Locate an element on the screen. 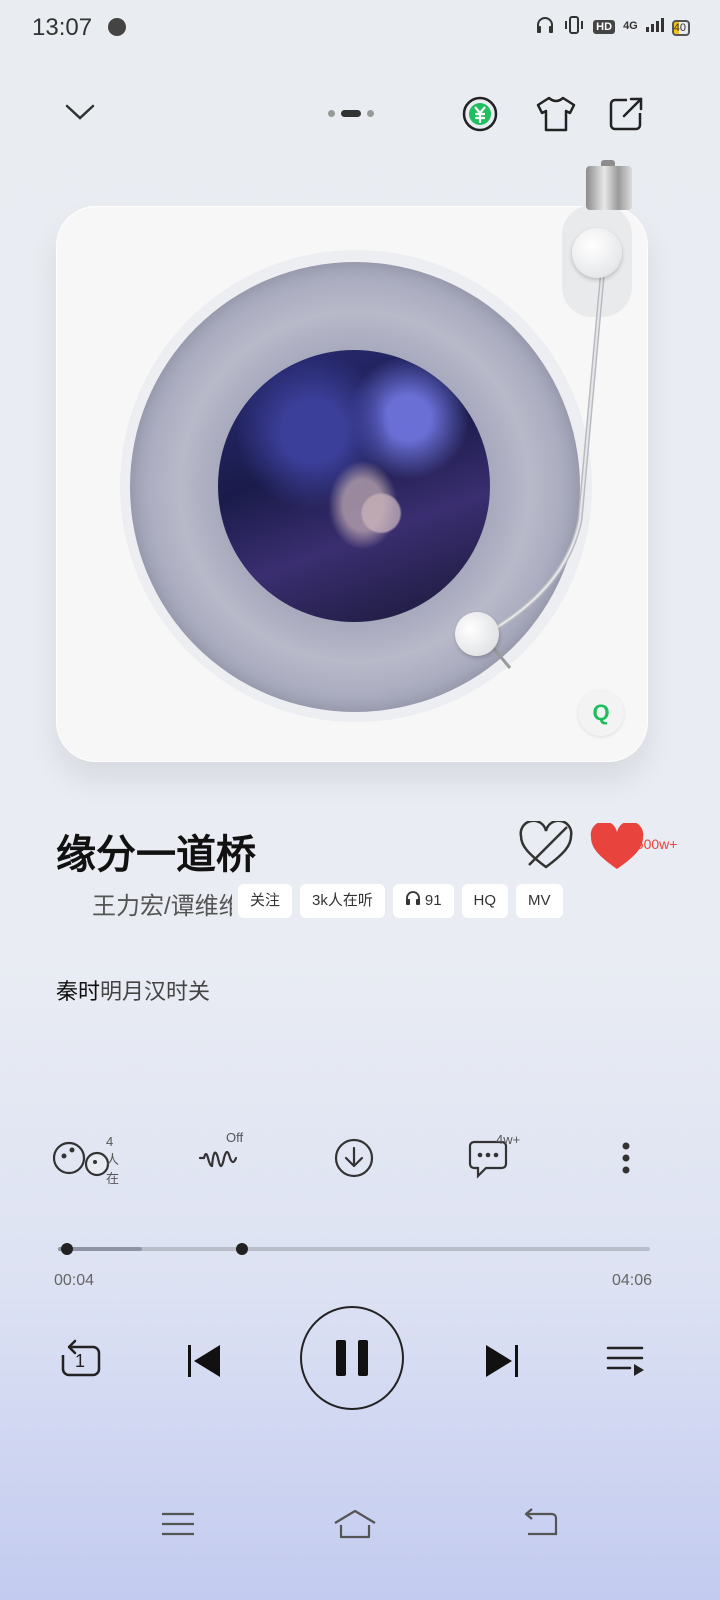  headset-icon is located at coordinates (545, 26).